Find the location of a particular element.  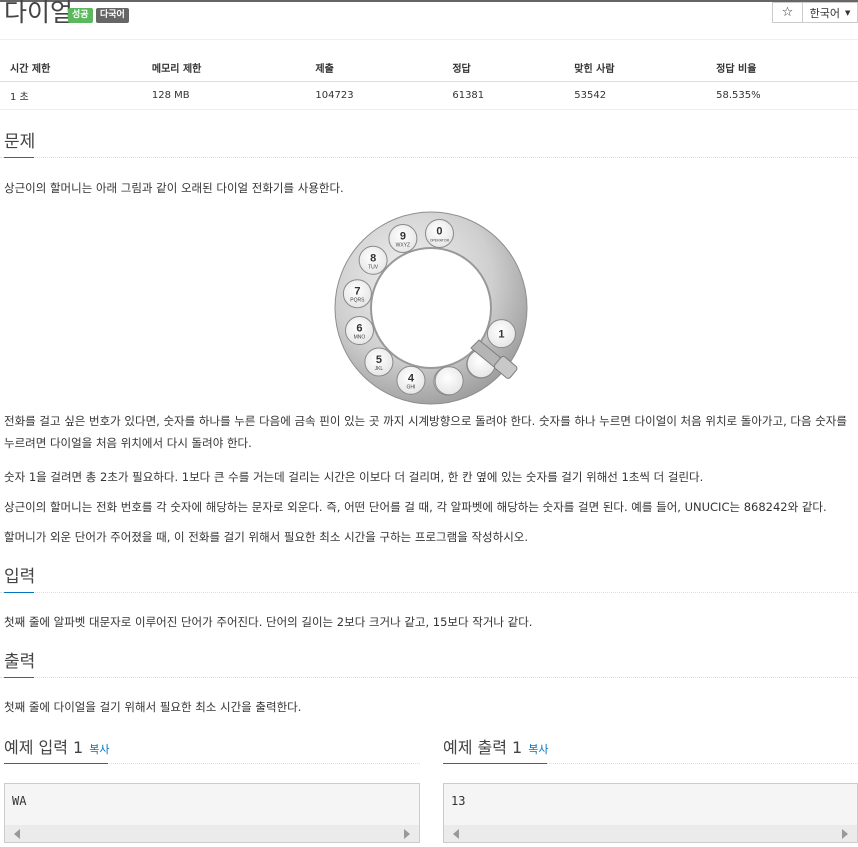

dial-blank-hole is located at coordinates (449, 381).